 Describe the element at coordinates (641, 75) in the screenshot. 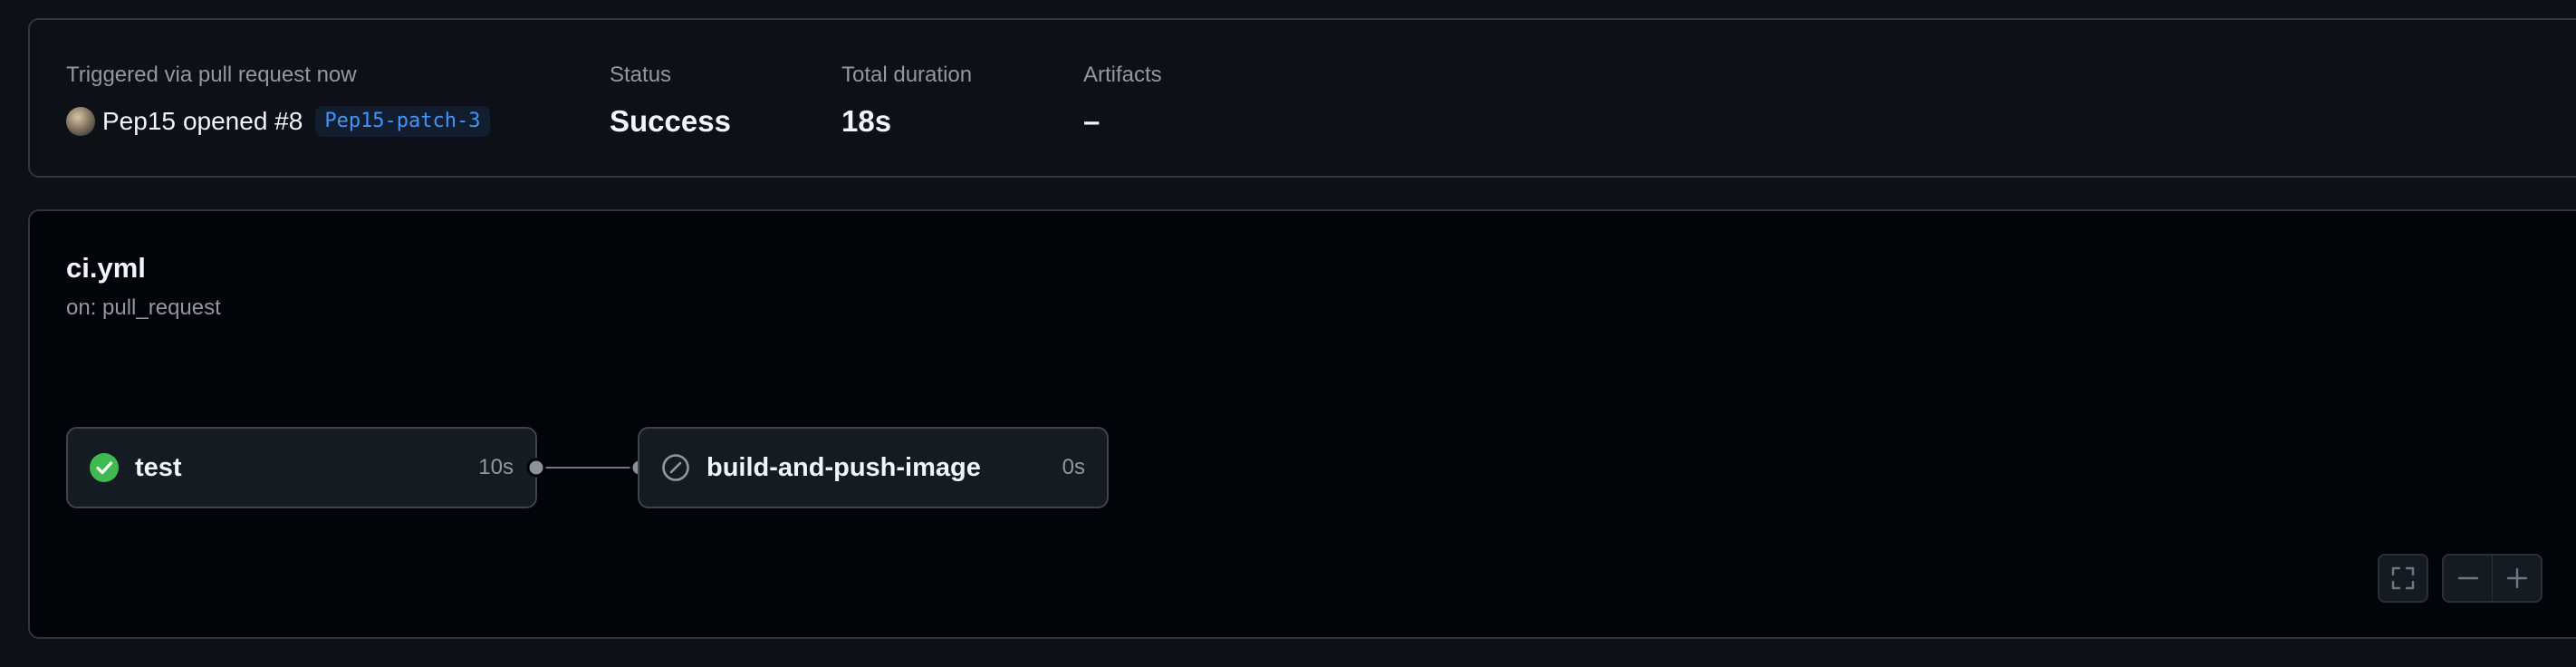

I see `status-label: Status` at that location.